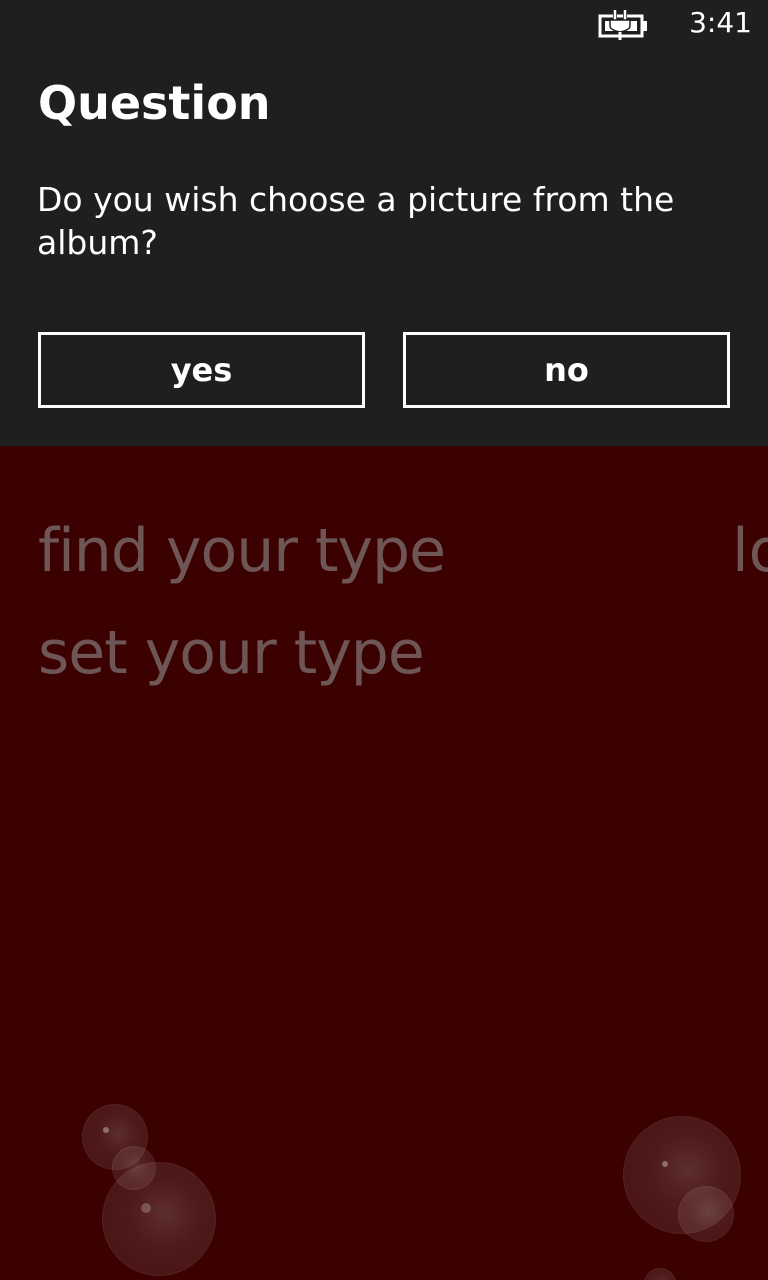 This screenshot has width=768, height=1280. What do you see at coordinates (154, 103) in the screenshot?
I see `dialog-title: Question` at bounding box center [154, 103].